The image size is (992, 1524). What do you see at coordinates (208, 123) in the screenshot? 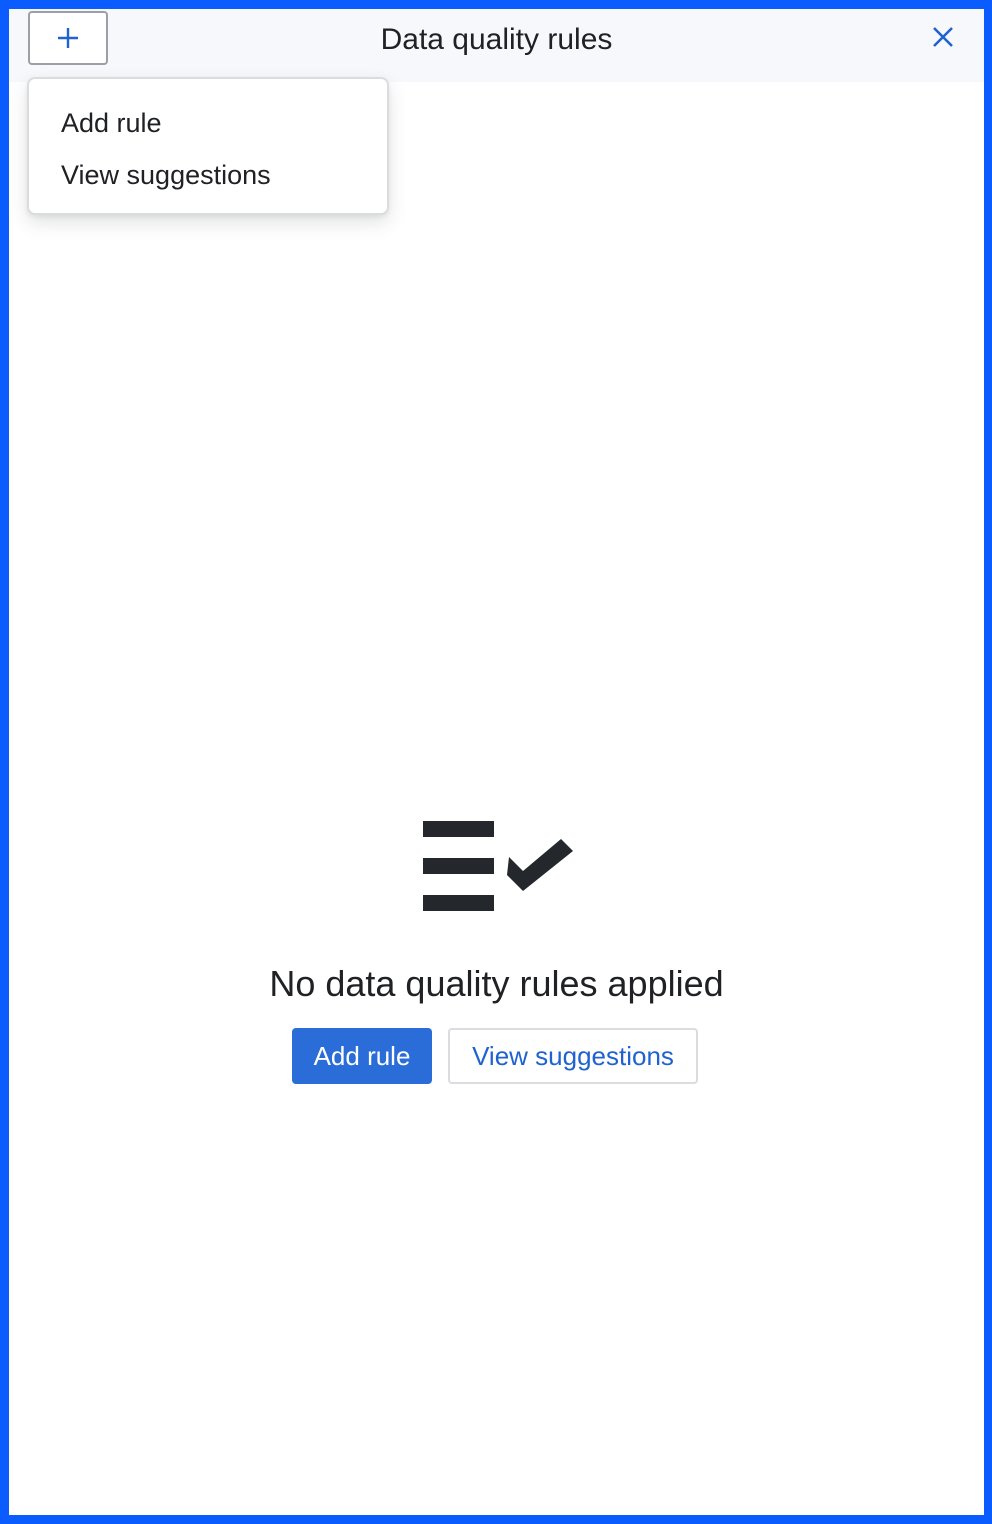
I see `menu-item-add-rule: Add rule` at bounding box center [208, 123].